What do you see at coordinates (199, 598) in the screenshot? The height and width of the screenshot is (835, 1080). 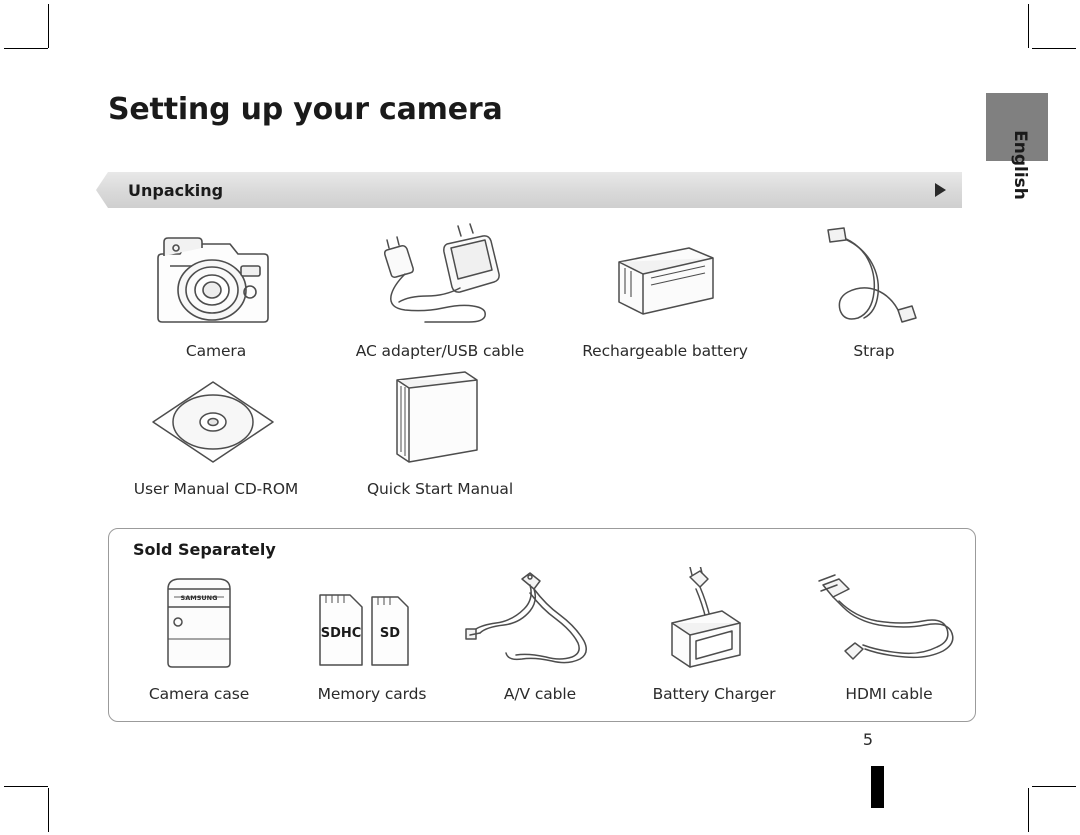 I see `camera-case-brand: SAMSUNG` at bounding box center [199, 598].